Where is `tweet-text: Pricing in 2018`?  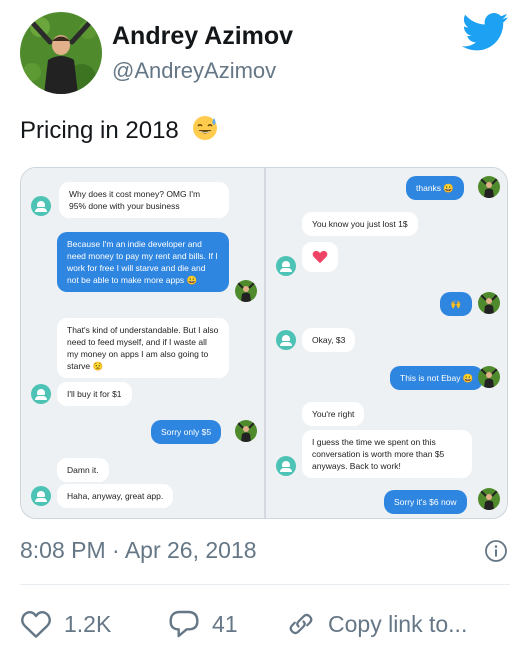 tweet-text: Pricing in 2018 is located at coordinates (119, 129).